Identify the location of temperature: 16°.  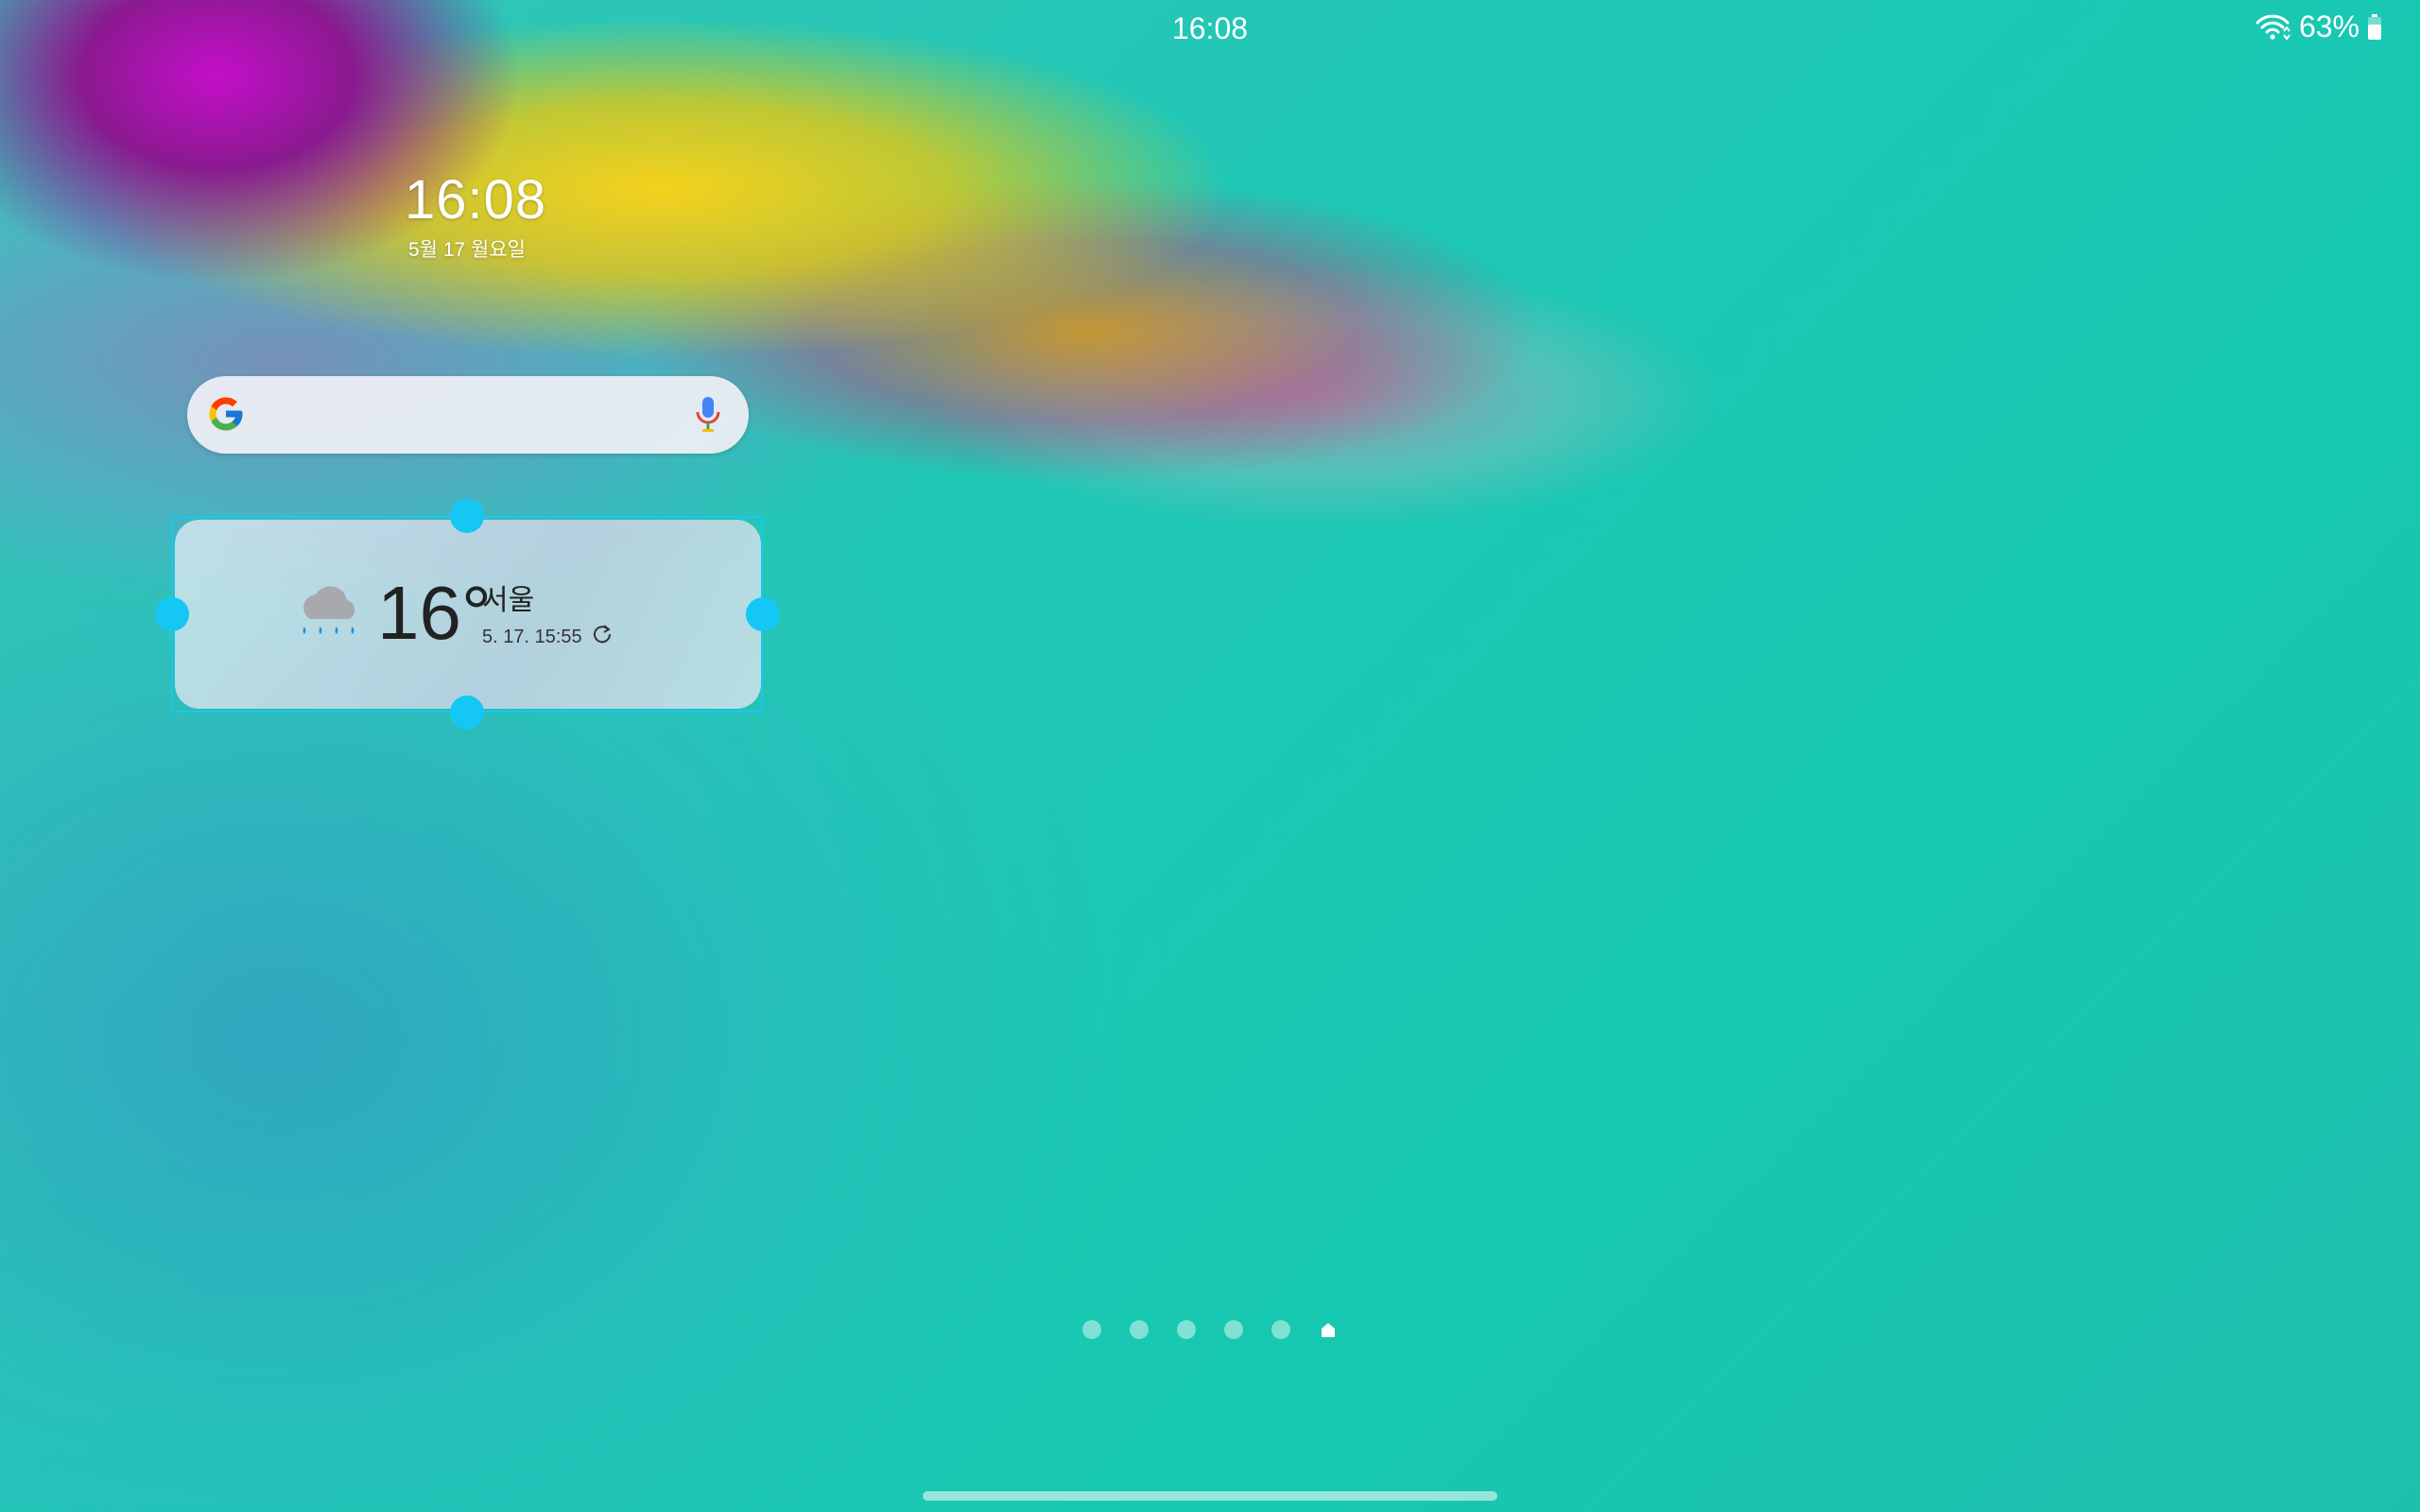
(434, 613).